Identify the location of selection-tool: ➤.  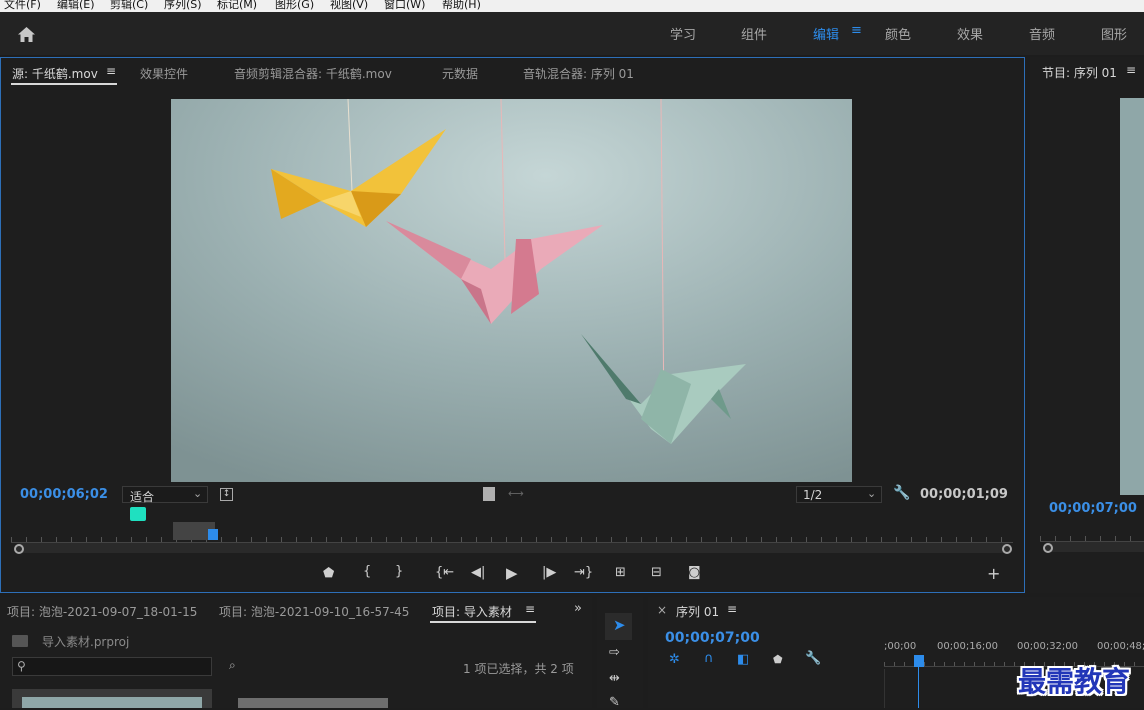
(618, 626).